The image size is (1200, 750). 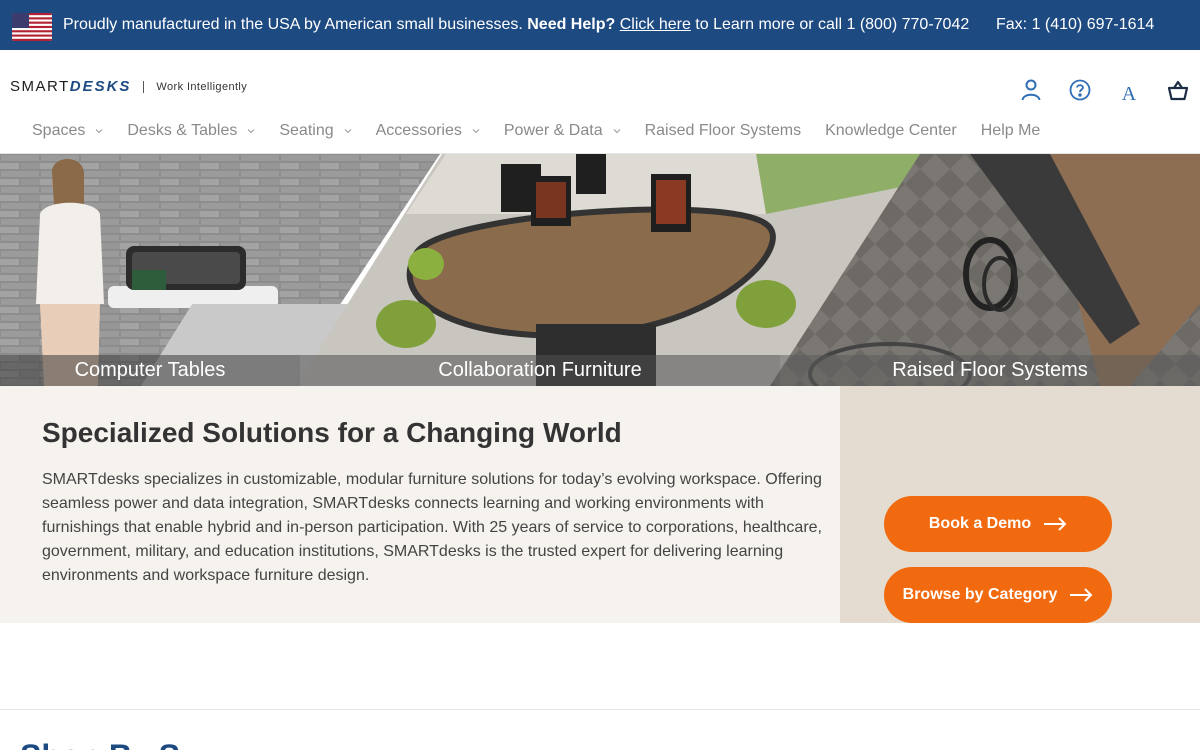 I want to click on nav-knowledge-center: Knowledge Center, so click(x=891, y=131).